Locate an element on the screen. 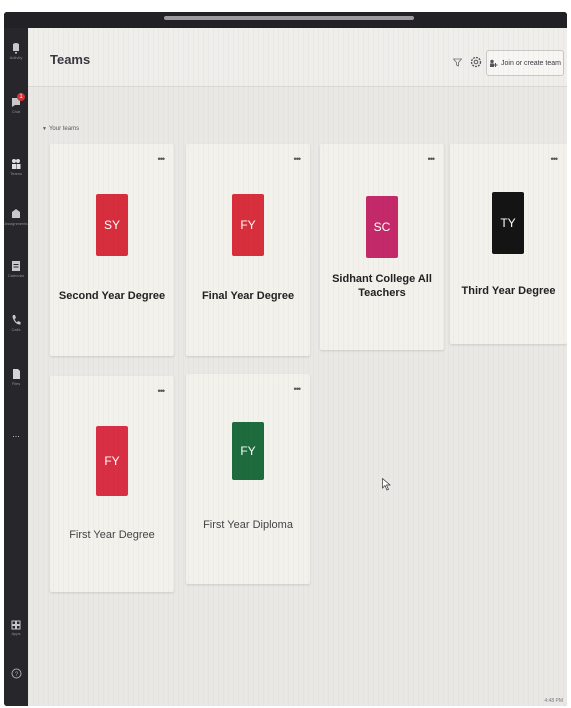 The height and width of the screenshot is (708, 571). rail-item-chat: 1 Chat is located at coordinates (16, 112).